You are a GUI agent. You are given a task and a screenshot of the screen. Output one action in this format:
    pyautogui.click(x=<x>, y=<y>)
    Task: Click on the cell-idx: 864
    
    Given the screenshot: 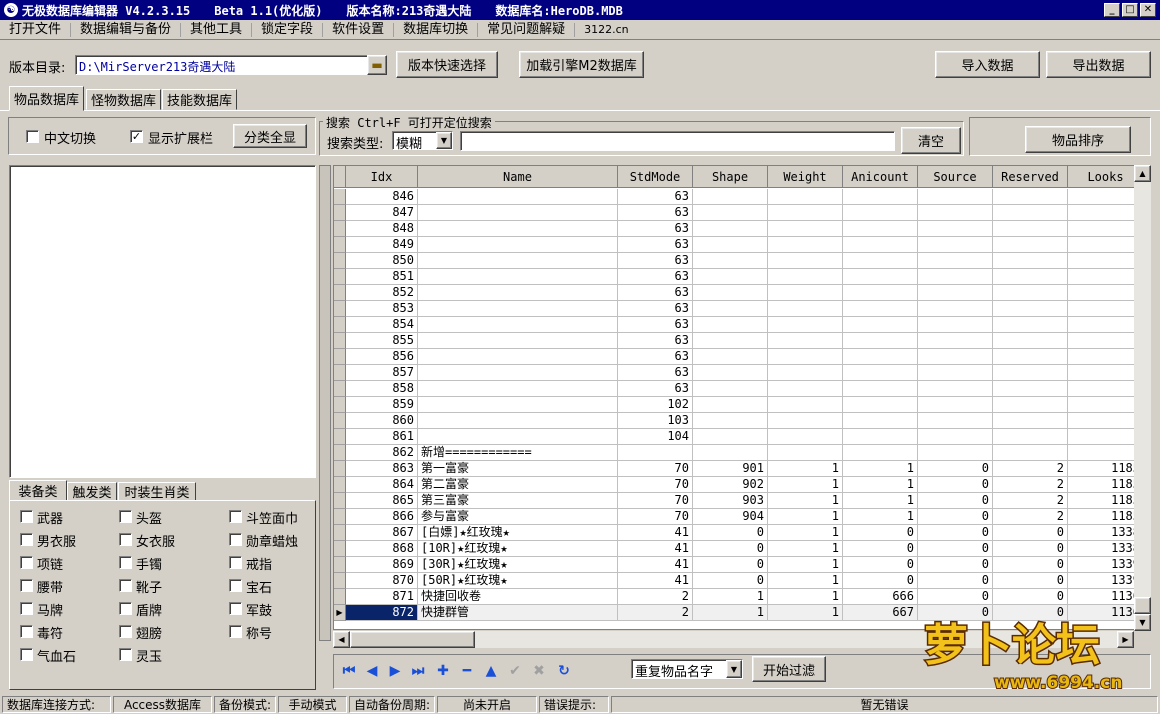 What is the action you would take?
    pyautogui.click(x=382, y=485)
    